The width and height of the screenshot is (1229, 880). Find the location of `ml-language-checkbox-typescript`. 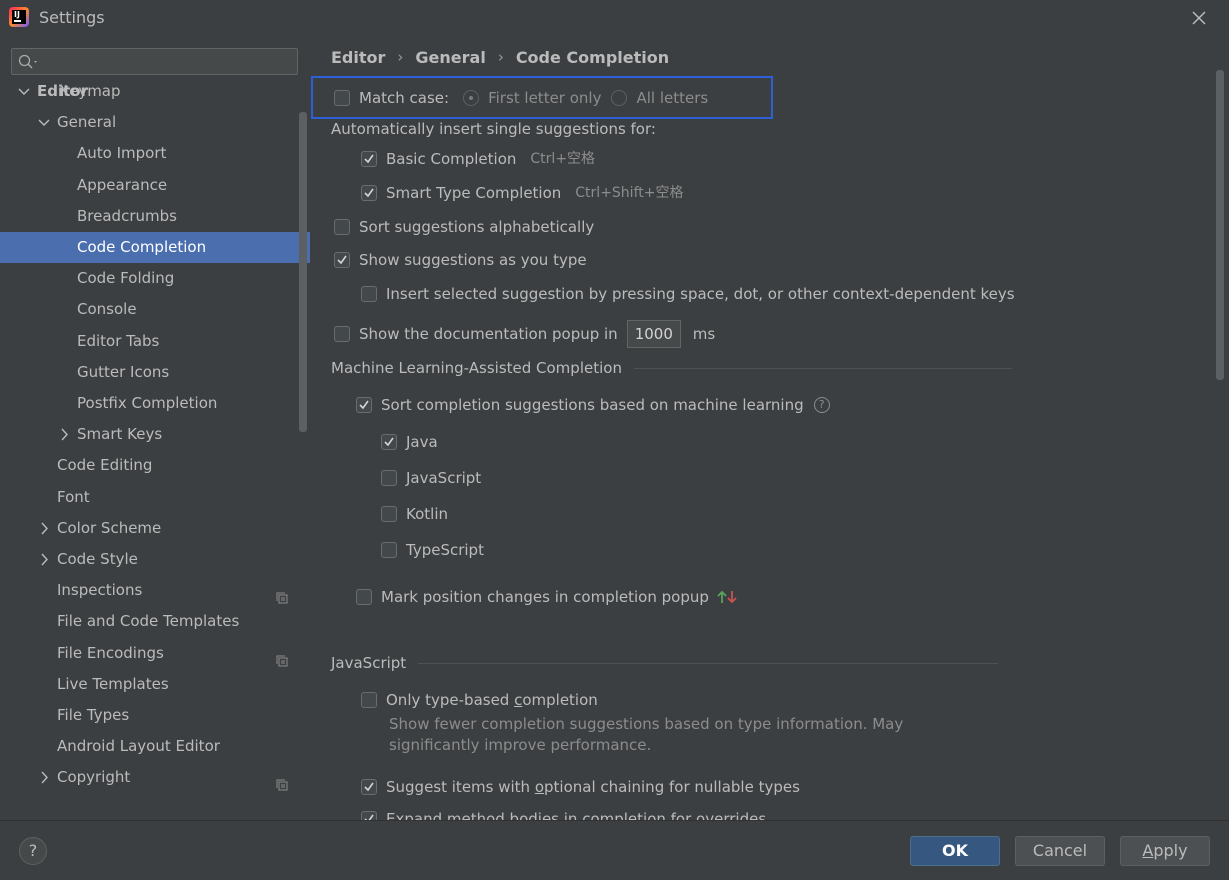

ml-language-checkbox-typescript is located at coordinates (389, 550).